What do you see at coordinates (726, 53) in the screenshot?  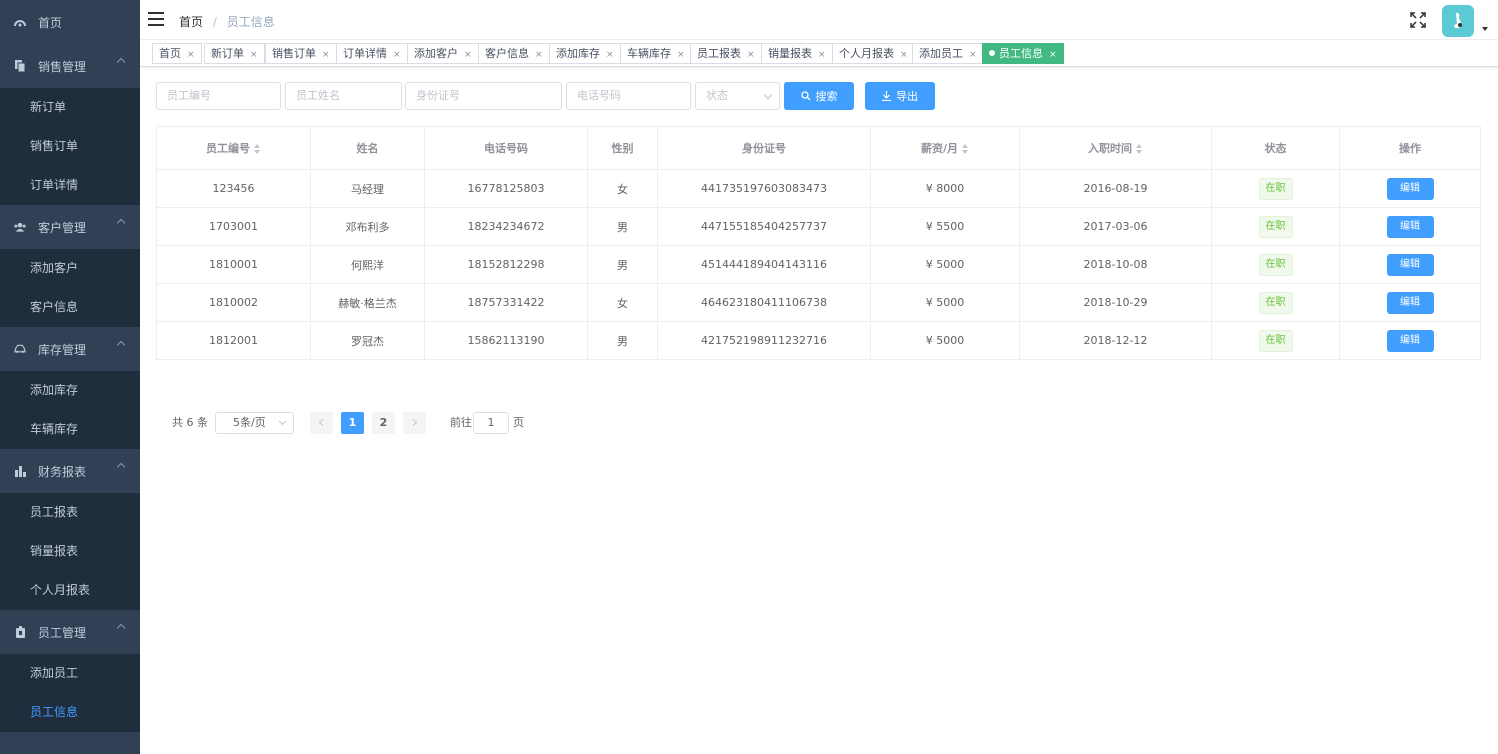 I see `tag-employee-report: 员工报表 ×` at bounding box center [726, 53].